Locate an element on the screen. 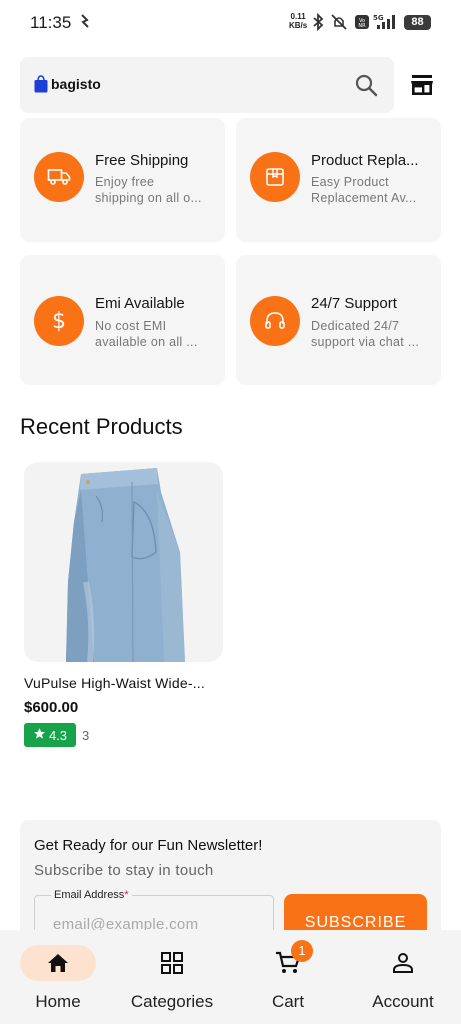  feature-title: 24/7 Support is located at coordinates (354, 303).